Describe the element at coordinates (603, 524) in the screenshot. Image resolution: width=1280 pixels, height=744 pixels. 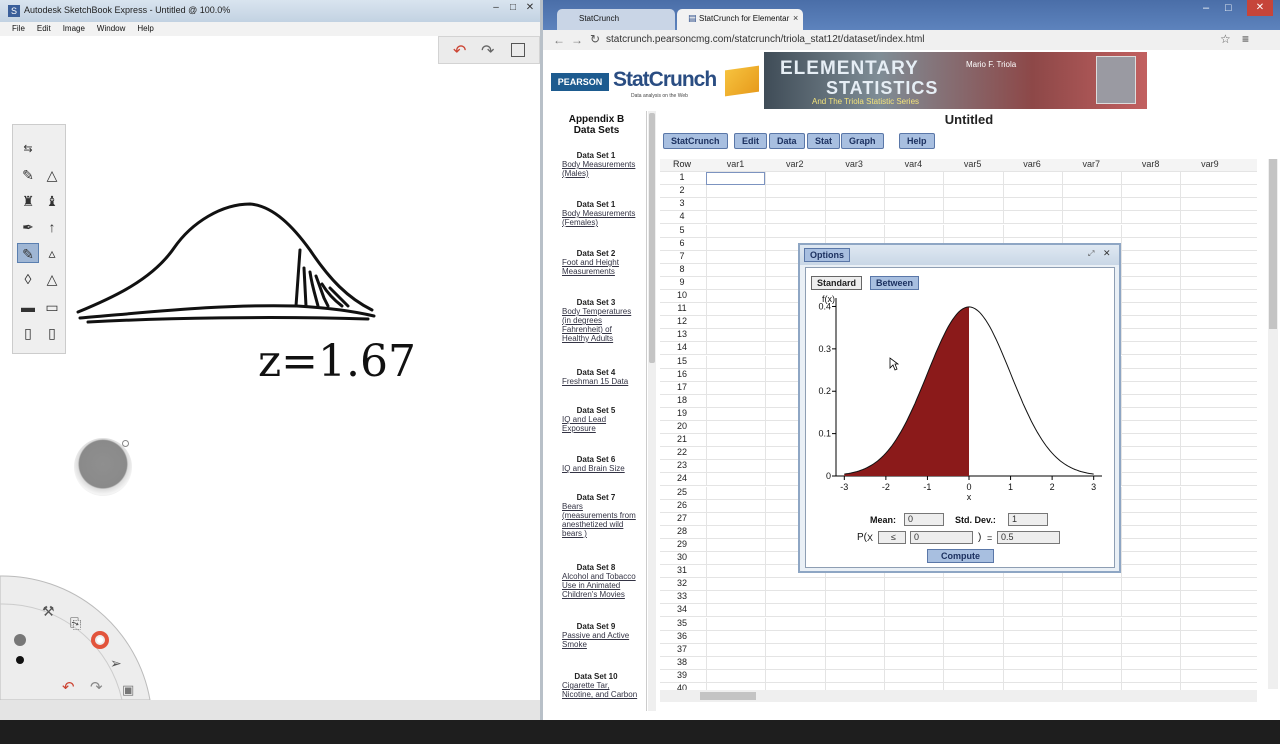
I see `dataset-link: anesthetized wild` at that location.